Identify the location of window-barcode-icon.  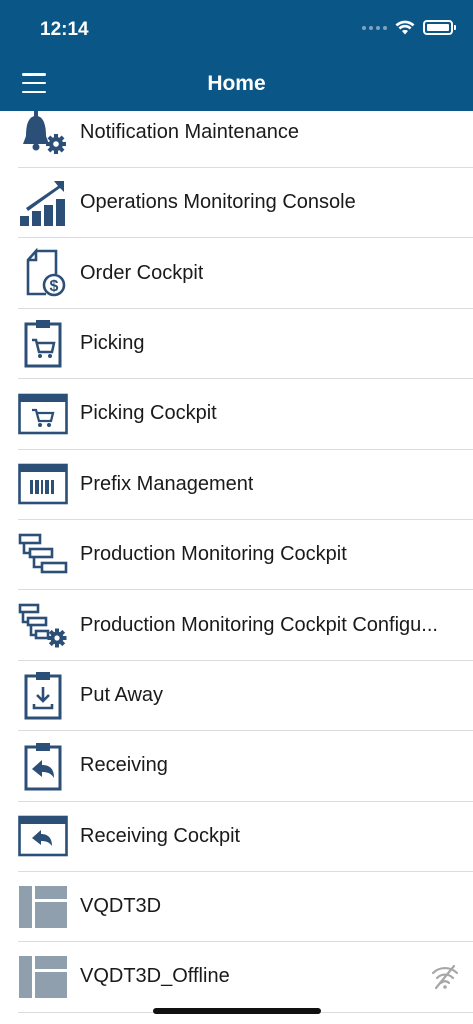
(43, 484).